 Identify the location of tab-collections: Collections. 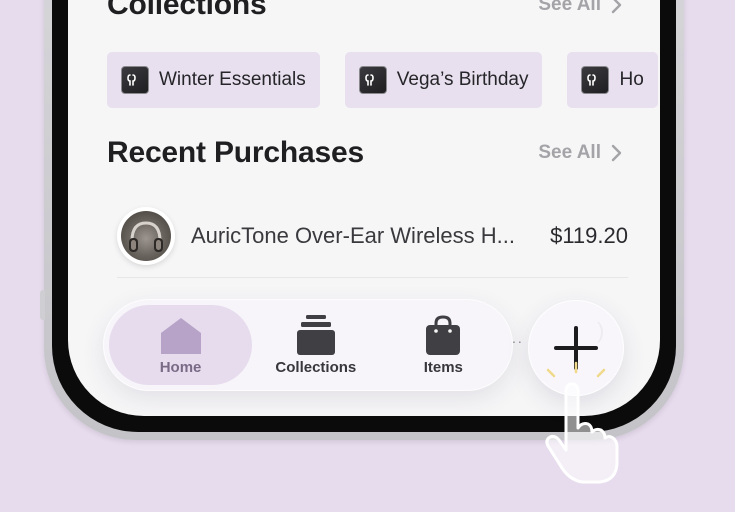
(315, 345).